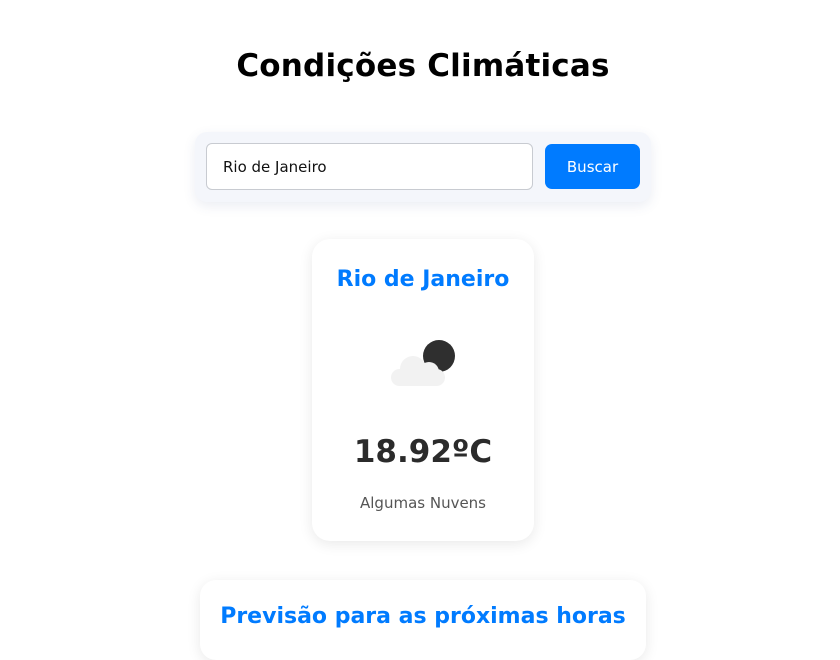 The image size is (840, 660). Describe the element at coordinates (423, 452) in the screenshot. I see `temperature-value: 18.92ºC` at that location.